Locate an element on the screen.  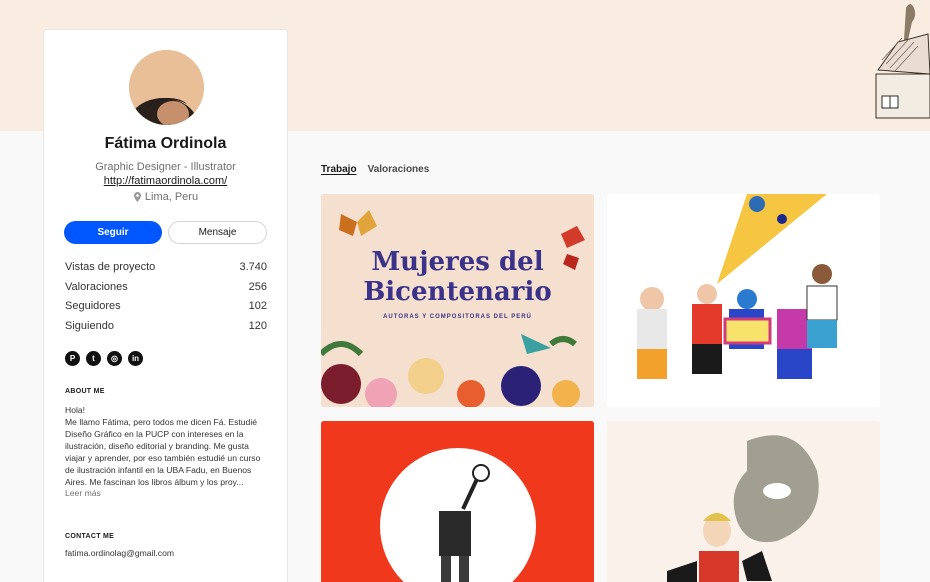
project-title-line2: Bicentenario is located at coordinates (457, 292).